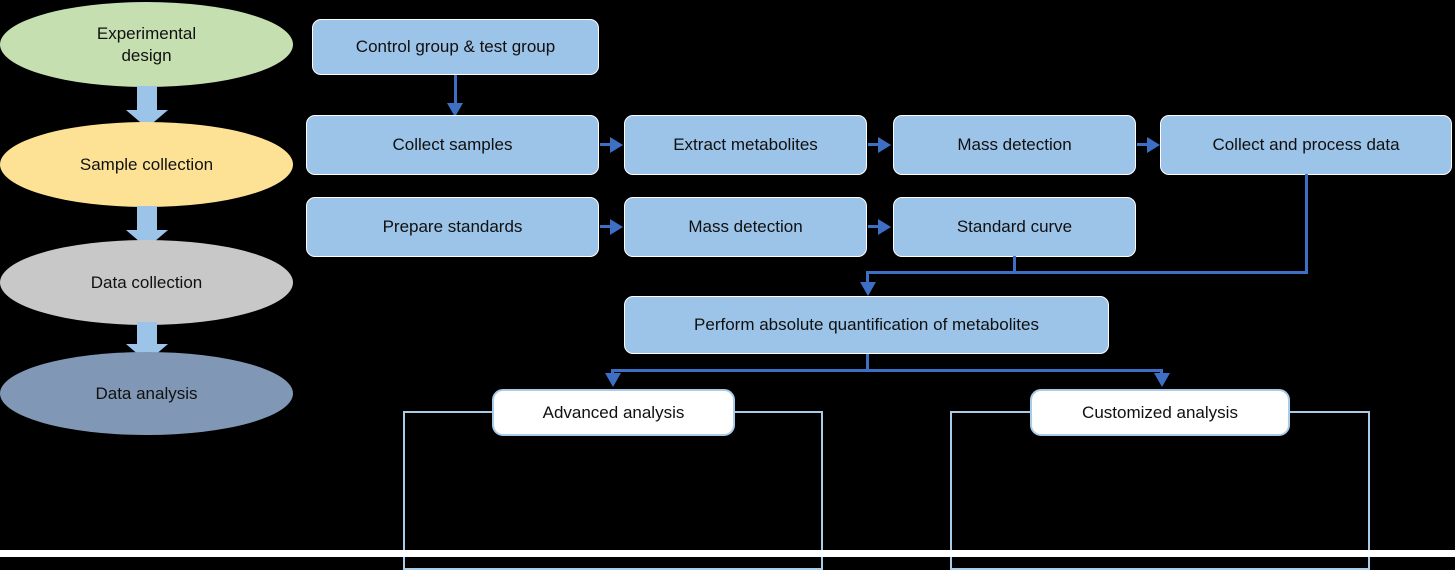  What do you see at coordinates (884, 227) in the screenshot?
I see `arrowhead-mass-to-standard-curve` at bounding box center [884, 227].